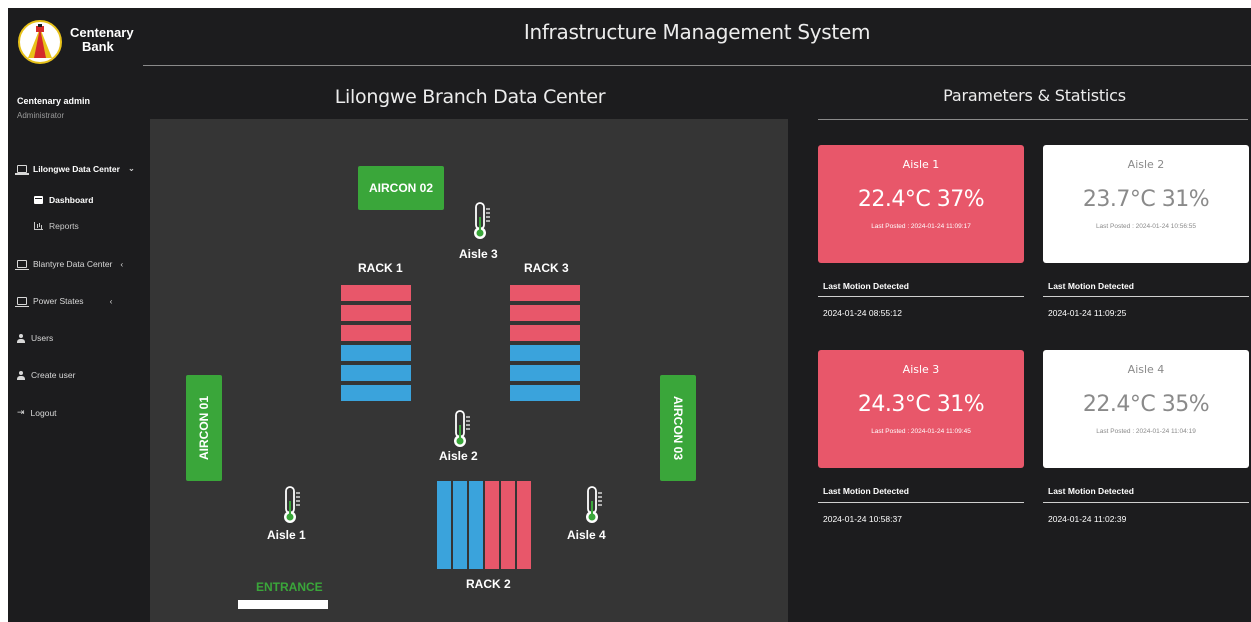 The width and height of the screenshot is (1251, 622). Describe the element at coordinates (64, 226) in the screenshot. I see `sidebar-subitem-label: Reports` at that location.